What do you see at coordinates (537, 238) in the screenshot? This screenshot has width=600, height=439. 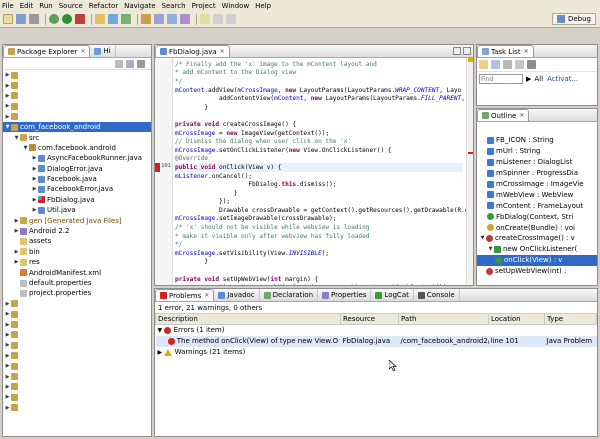 I see `outline-item: ▼ createCrossImage() : v` at bounding box center [537, 238].